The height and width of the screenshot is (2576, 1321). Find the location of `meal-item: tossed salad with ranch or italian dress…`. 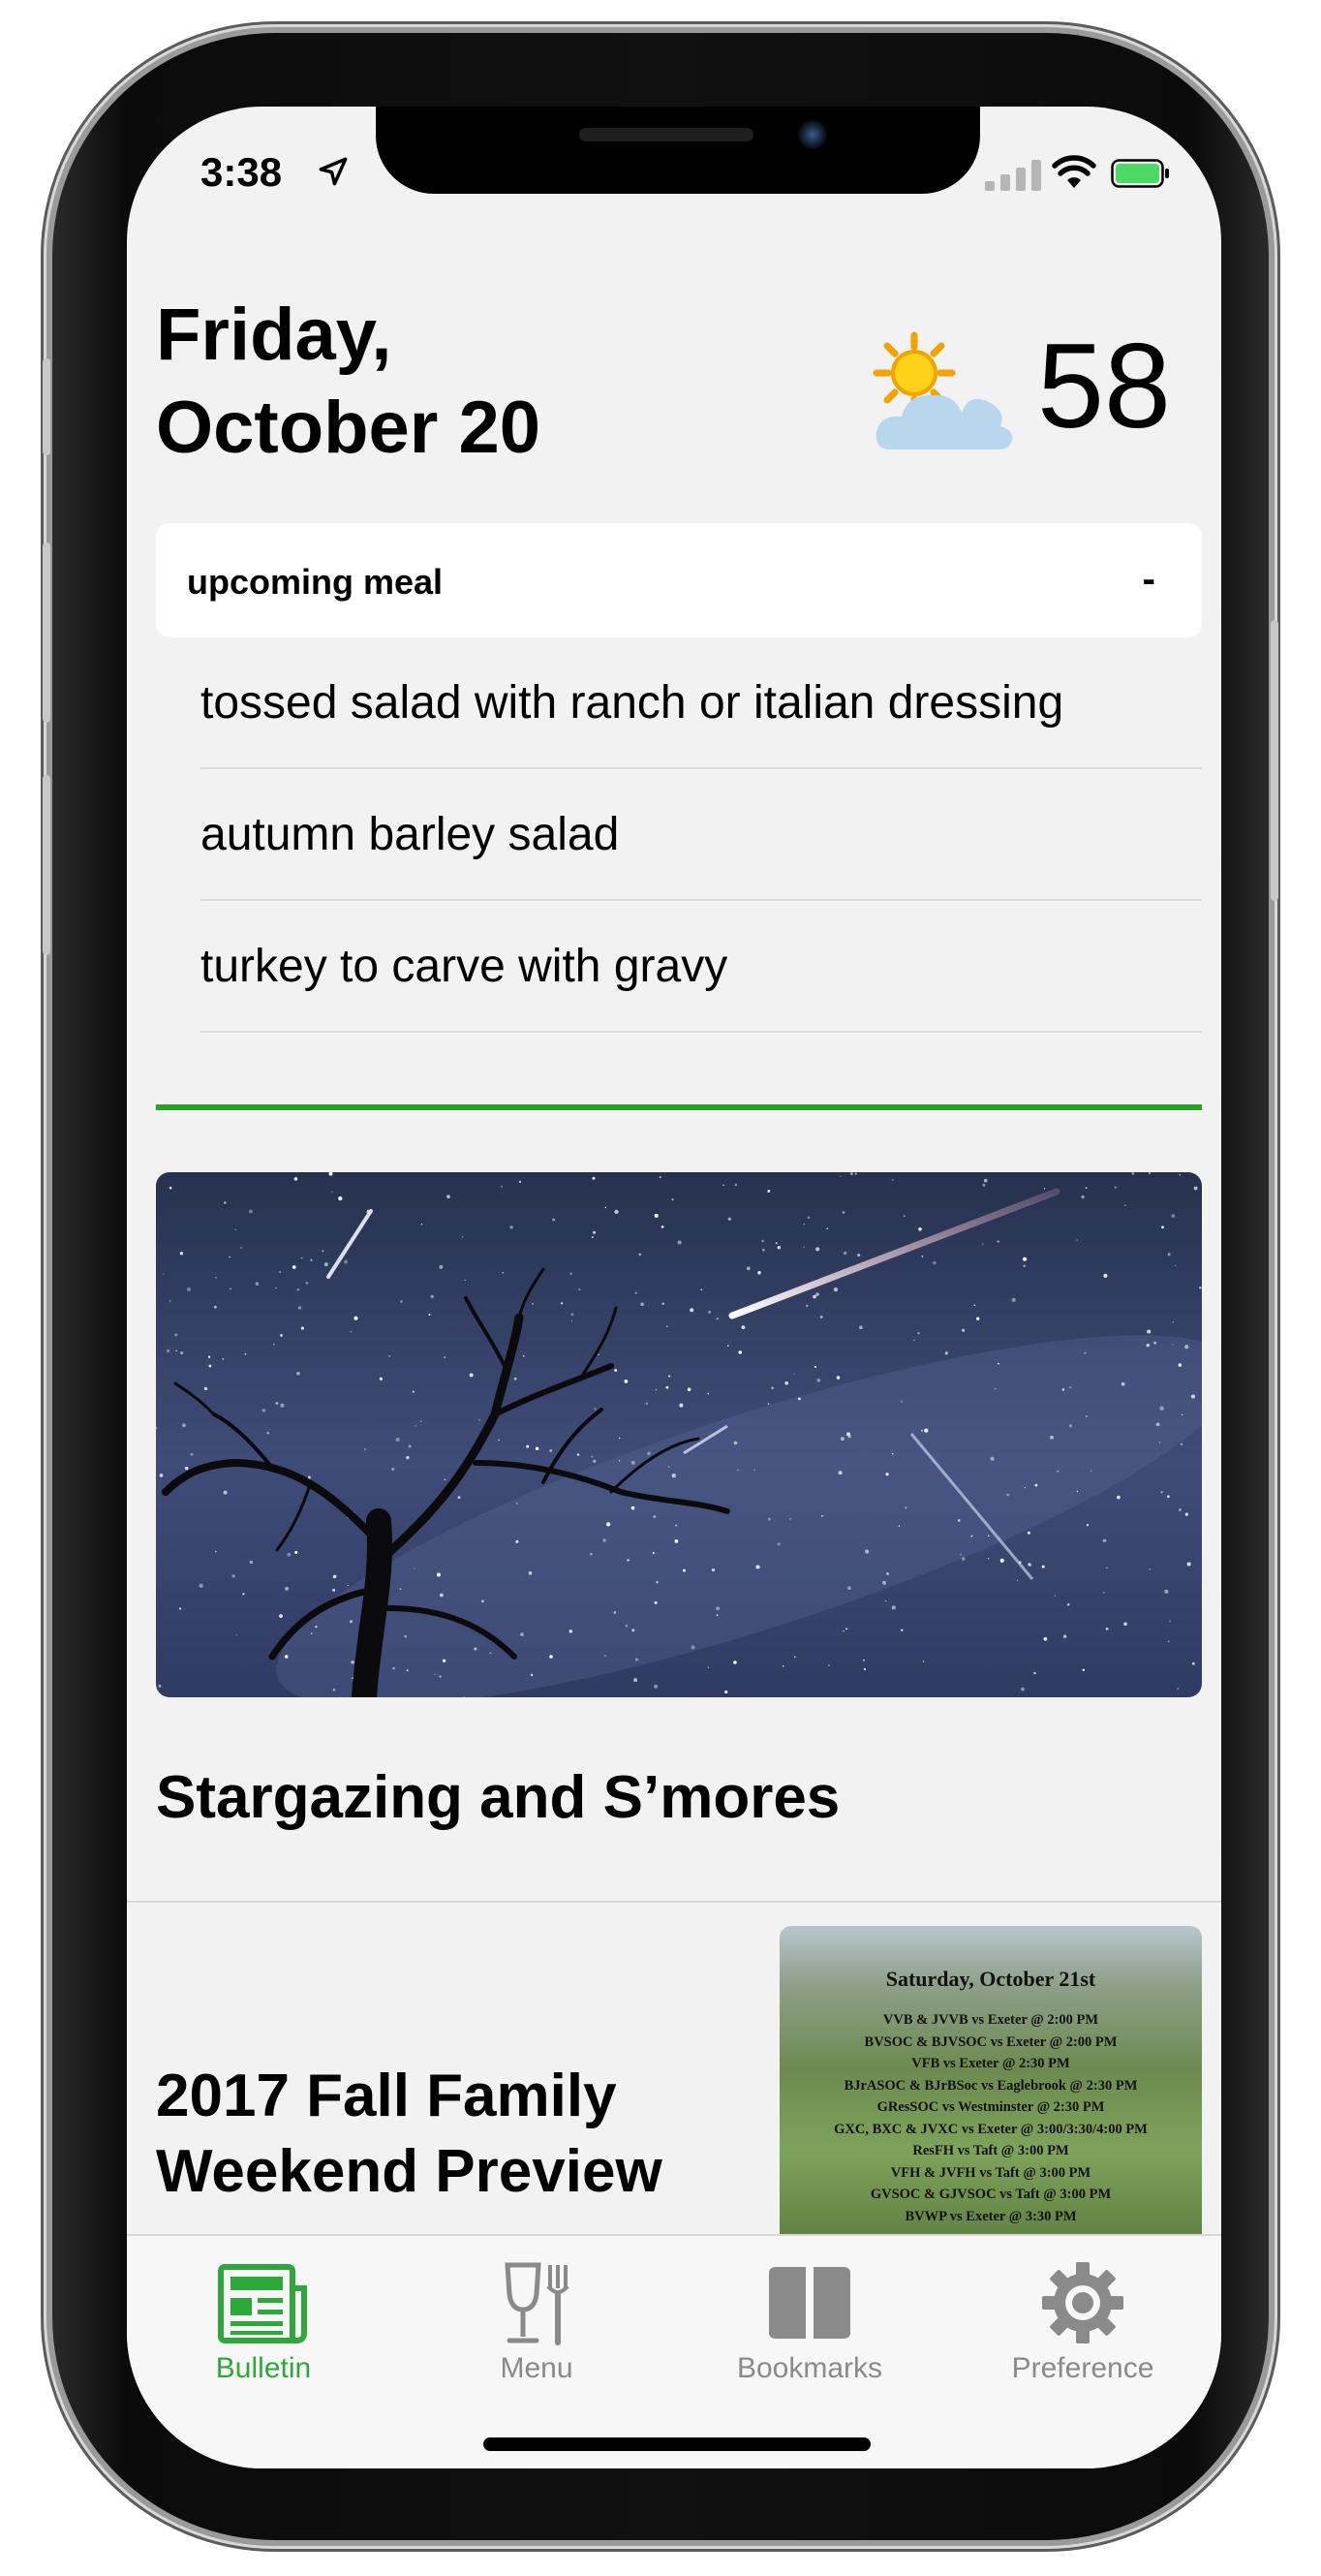

meal-item: tossed salad with ranch or italian dress… is located at coordinates (701, 703).